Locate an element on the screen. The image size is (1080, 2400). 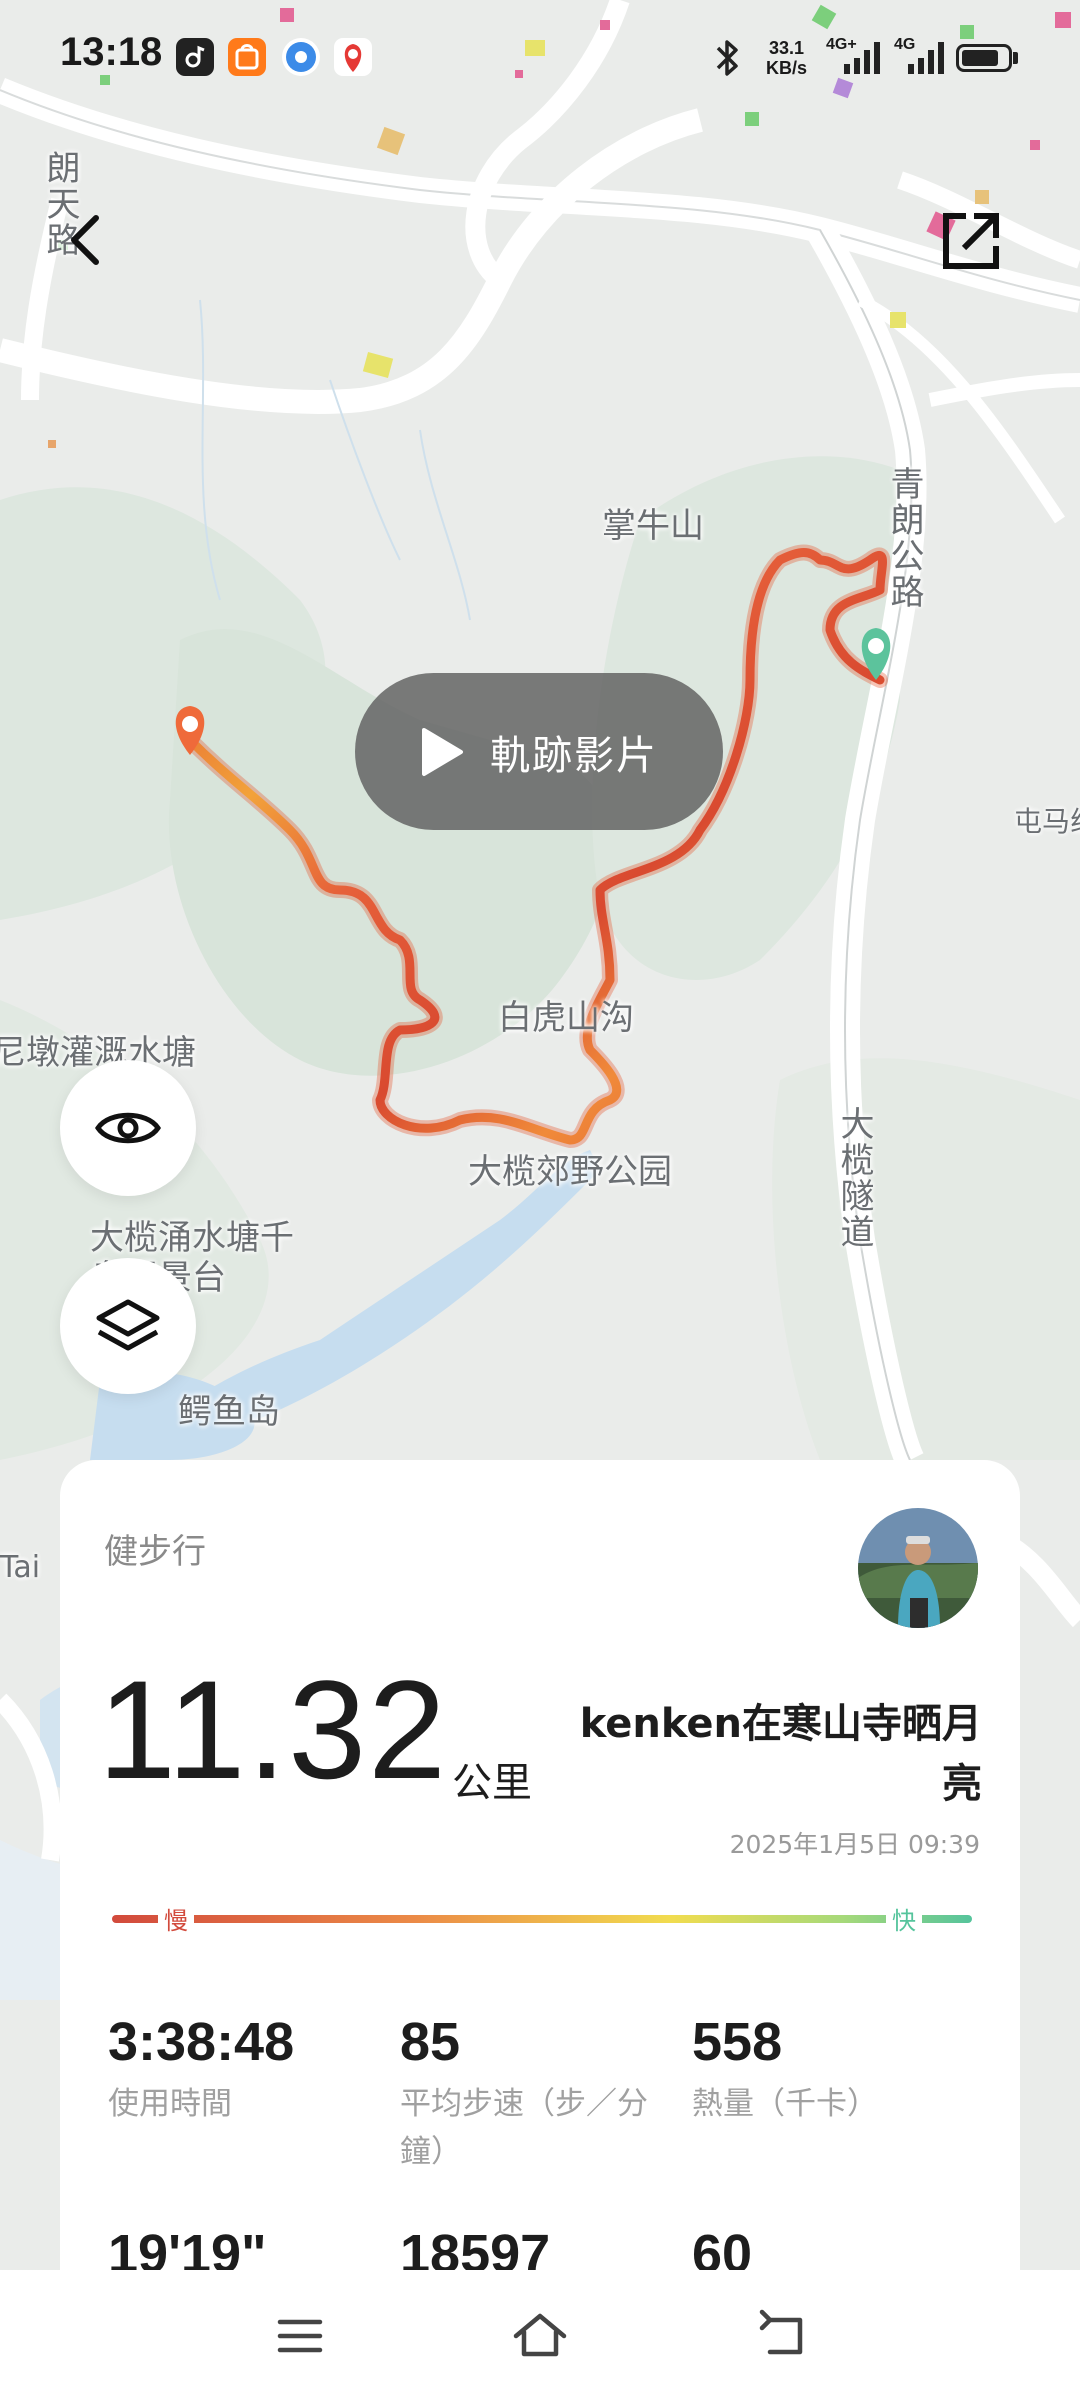
stat-label: 平均步速（步／分鐘） is located at coordinates (524, 2128).